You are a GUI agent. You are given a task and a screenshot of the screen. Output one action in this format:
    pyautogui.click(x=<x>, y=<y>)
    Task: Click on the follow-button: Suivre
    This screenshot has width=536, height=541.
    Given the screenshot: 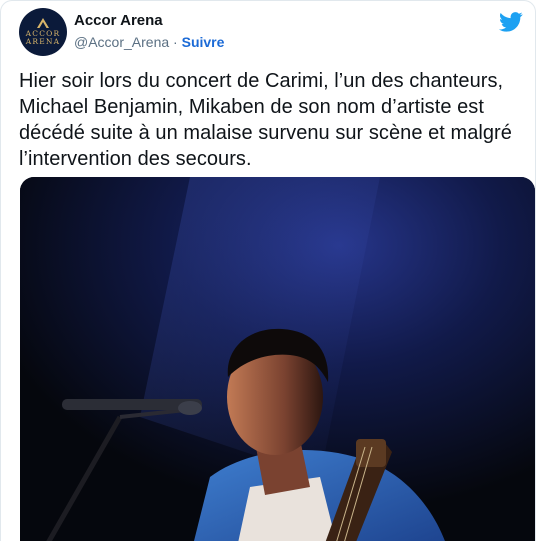 What is the action you would take?
    pyautogui.click(x=203, y=42)
    